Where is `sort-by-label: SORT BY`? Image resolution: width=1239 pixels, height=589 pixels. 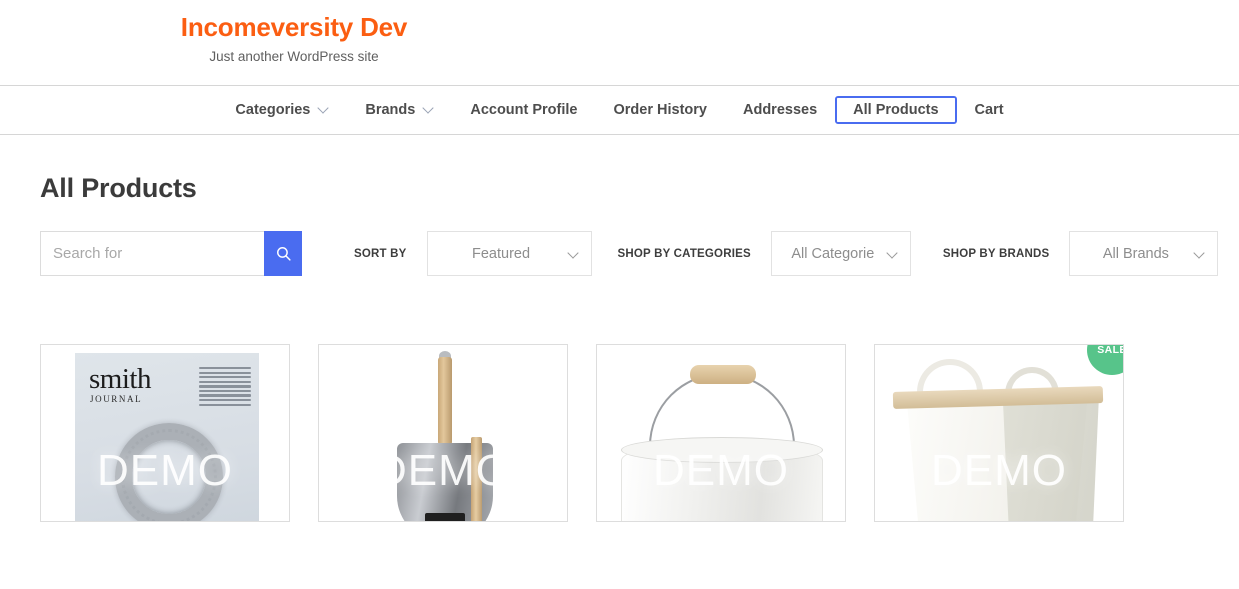 sort-by-label: SORT BY is located at coordinates (380, 253).